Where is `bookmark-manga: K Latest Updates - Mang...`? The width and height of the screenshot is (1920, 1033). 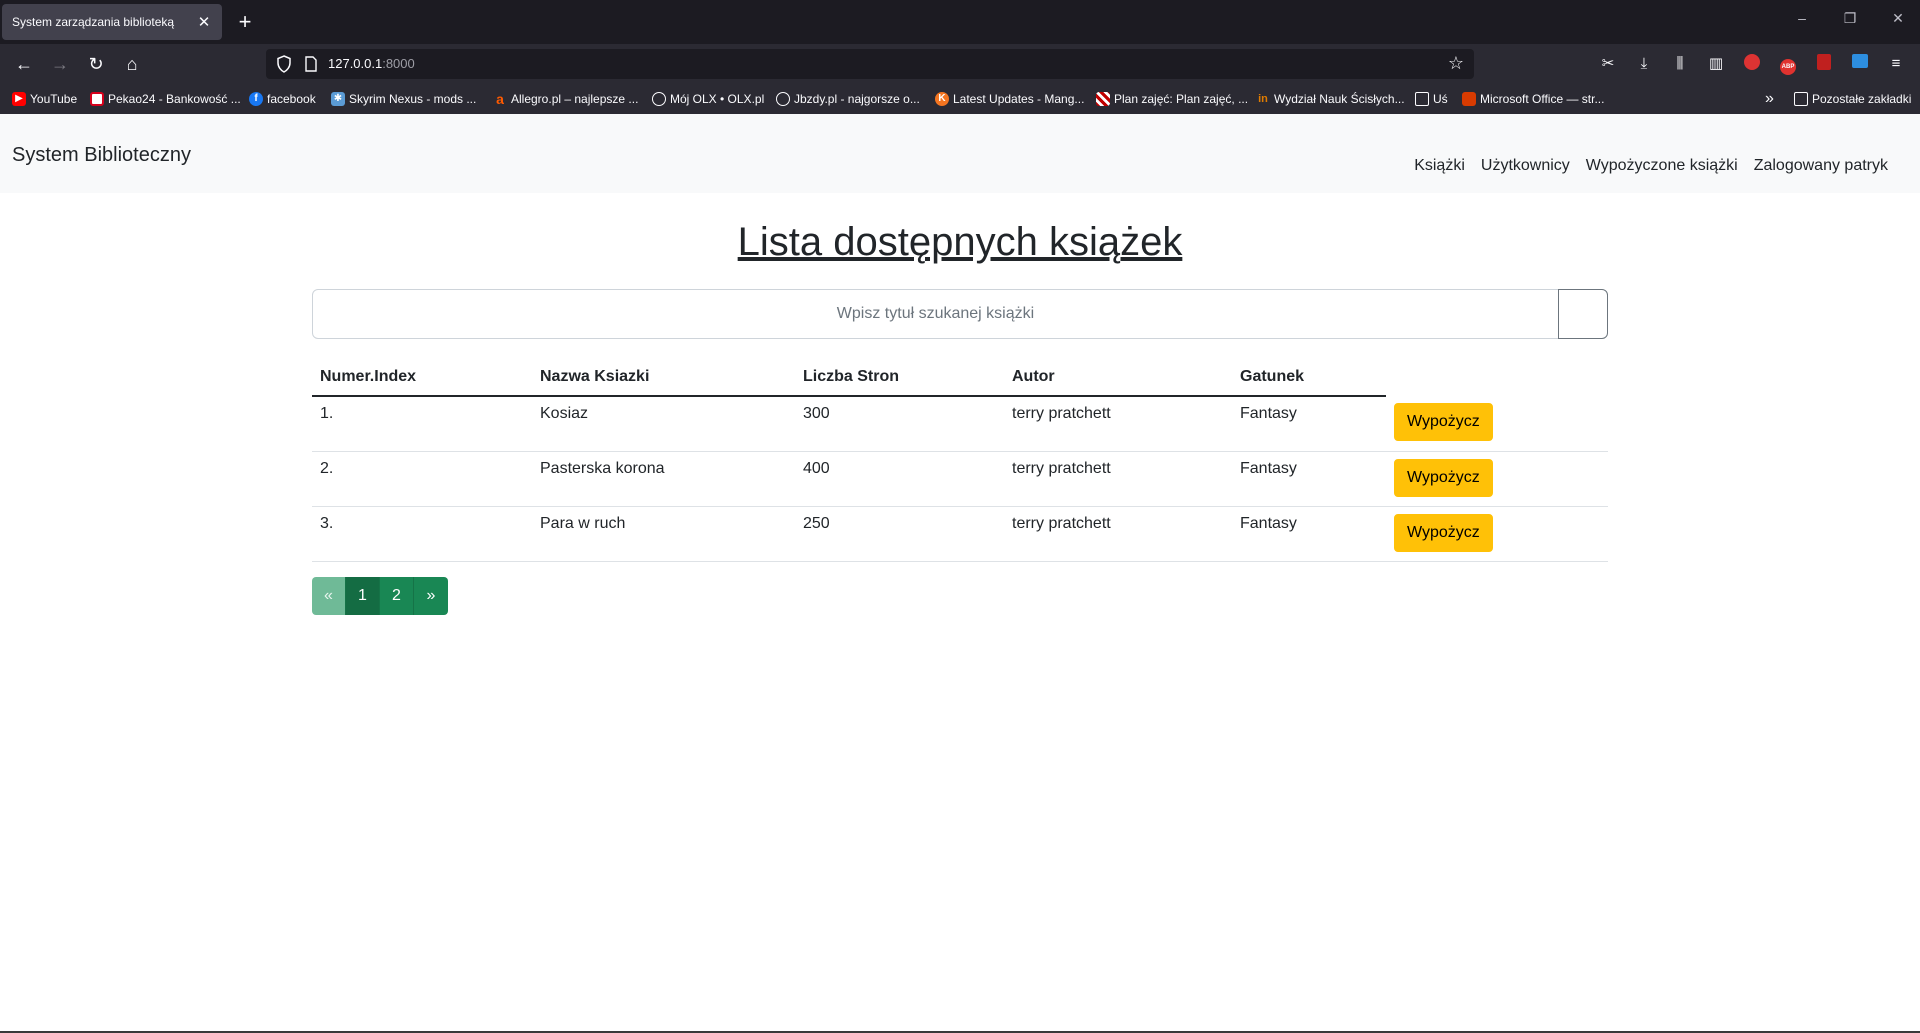
bookmark-manga: K Latest Updates - Mang... is located at coordinates (1009, 99).